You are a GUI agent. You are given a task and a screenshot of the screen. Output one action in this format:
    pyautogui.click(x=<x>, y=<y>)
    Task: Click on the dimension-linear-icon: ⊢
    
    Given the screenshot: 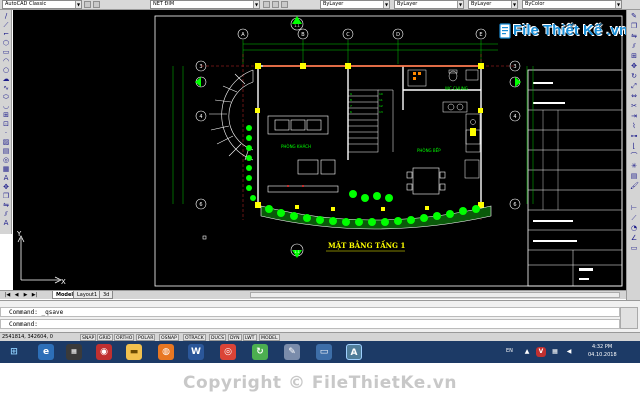 What is the action you would take?
    pyautogui.click(x=634, y=208)
    